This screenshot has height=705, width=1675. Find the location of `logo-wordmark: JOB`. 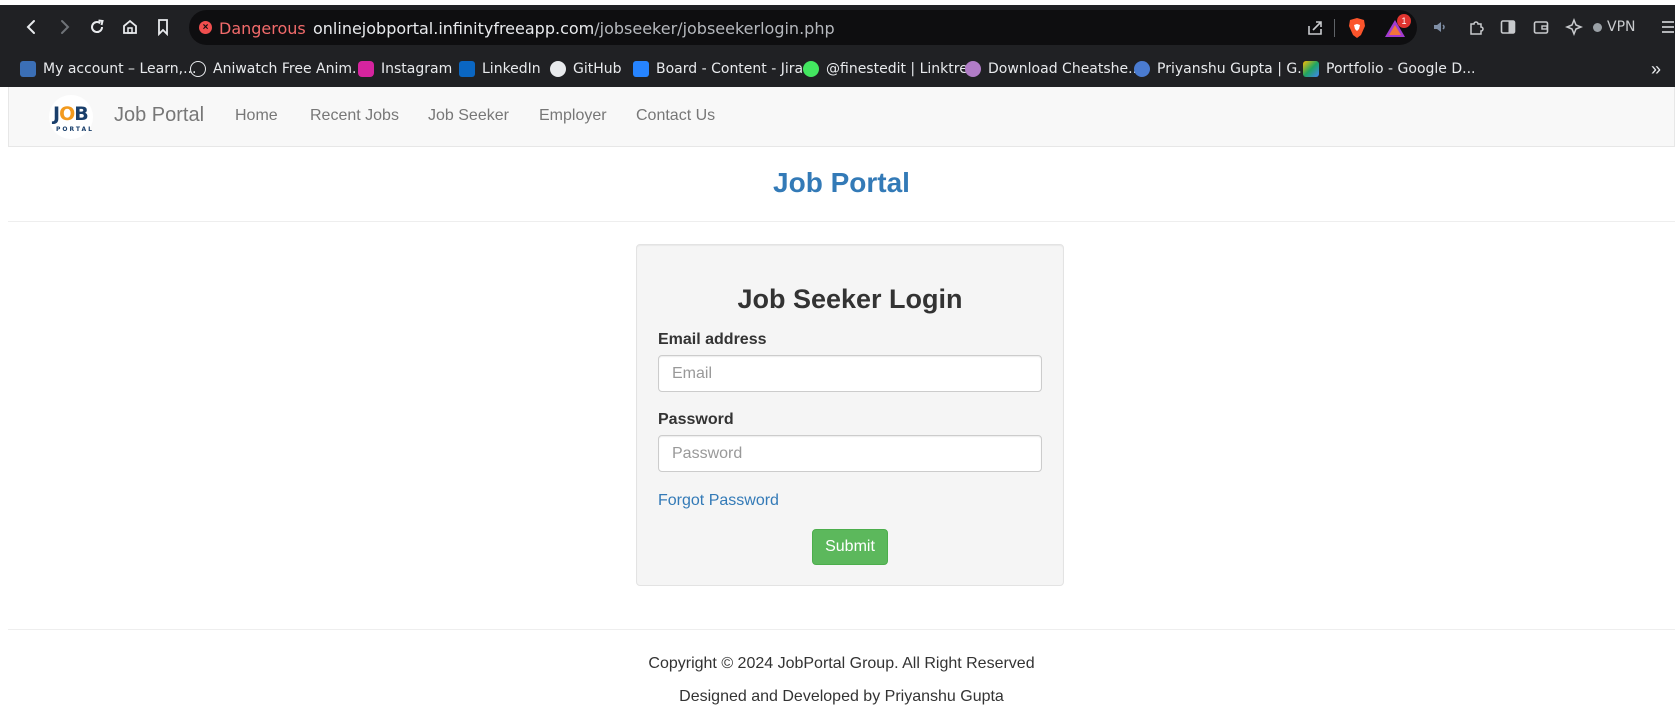

logo-wordmark: JOB is located at coordinates (71, 114).